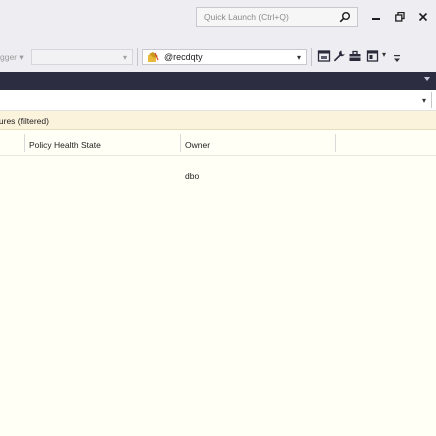 This screenshot has height=436, width=436. I want to click on query-window-icon, so click(324, 56).